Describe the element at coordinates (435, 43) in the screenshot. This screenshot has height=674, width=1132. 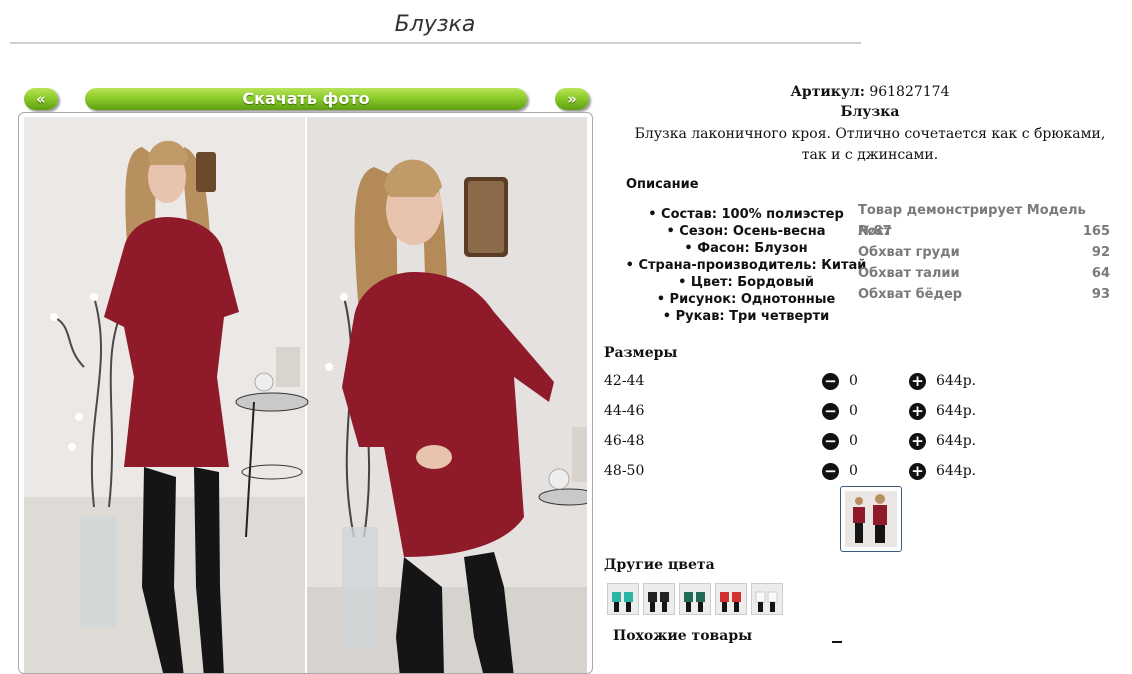
I see `title-divider` at that location.